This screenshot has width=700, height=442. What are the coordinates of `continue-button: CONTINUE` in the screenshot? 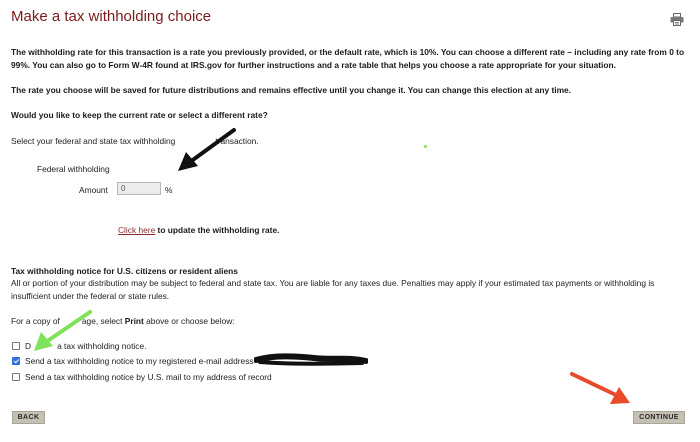 It's located at (659, 417).